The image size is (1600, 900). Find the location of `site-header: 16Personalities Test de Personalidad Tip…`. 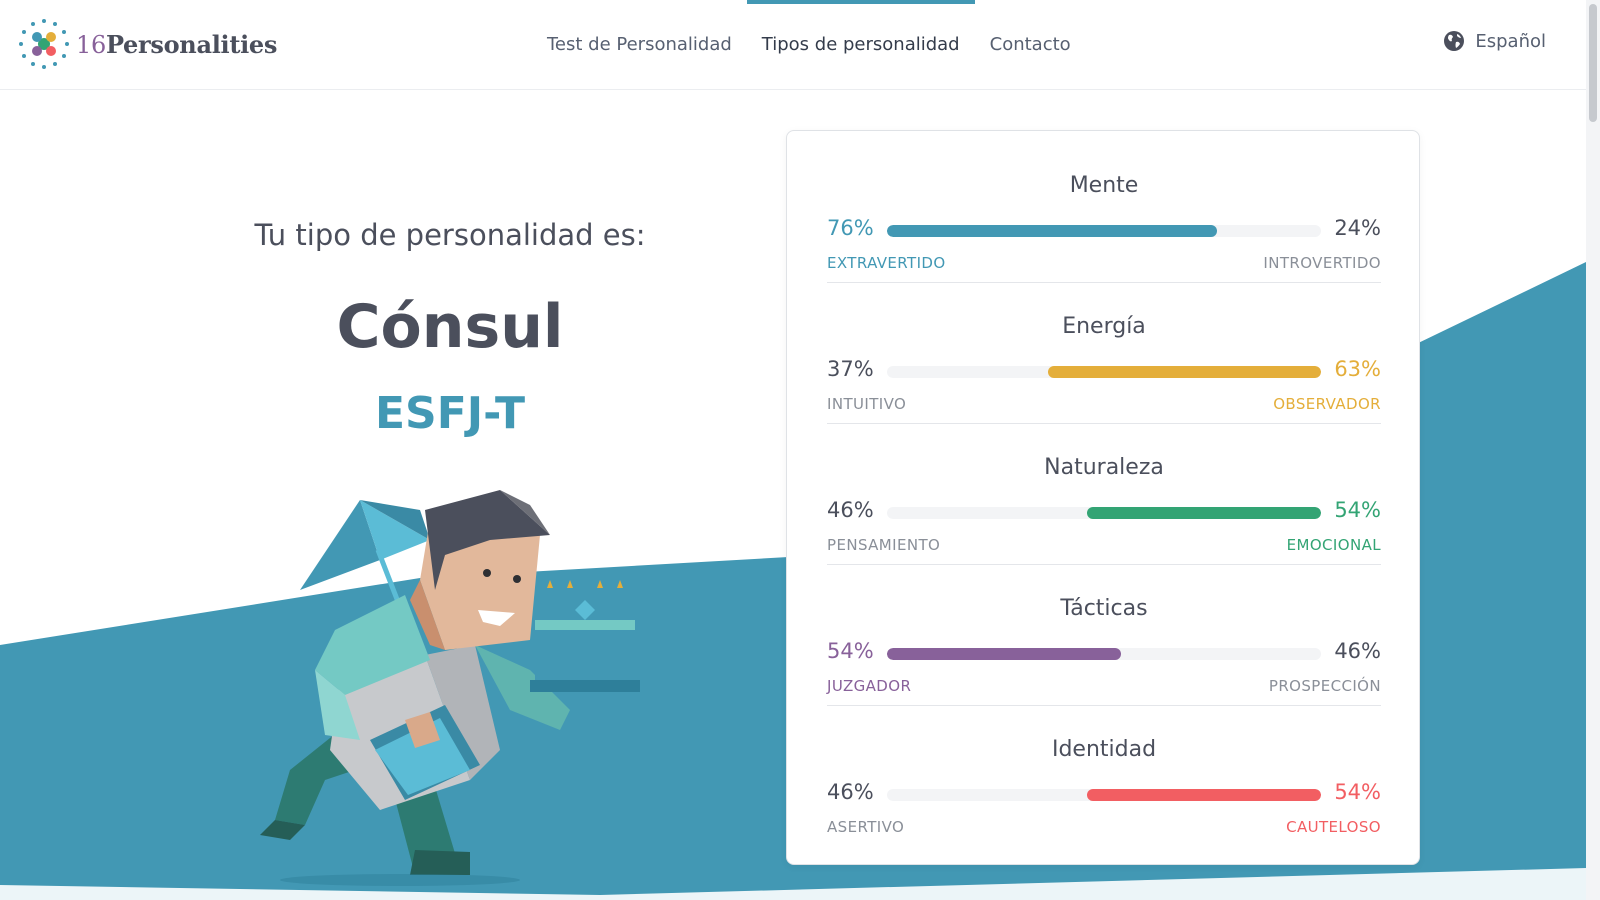

site-header: 16Personalities Test de Personalidad Tip… is located at coordinates (793, 45).